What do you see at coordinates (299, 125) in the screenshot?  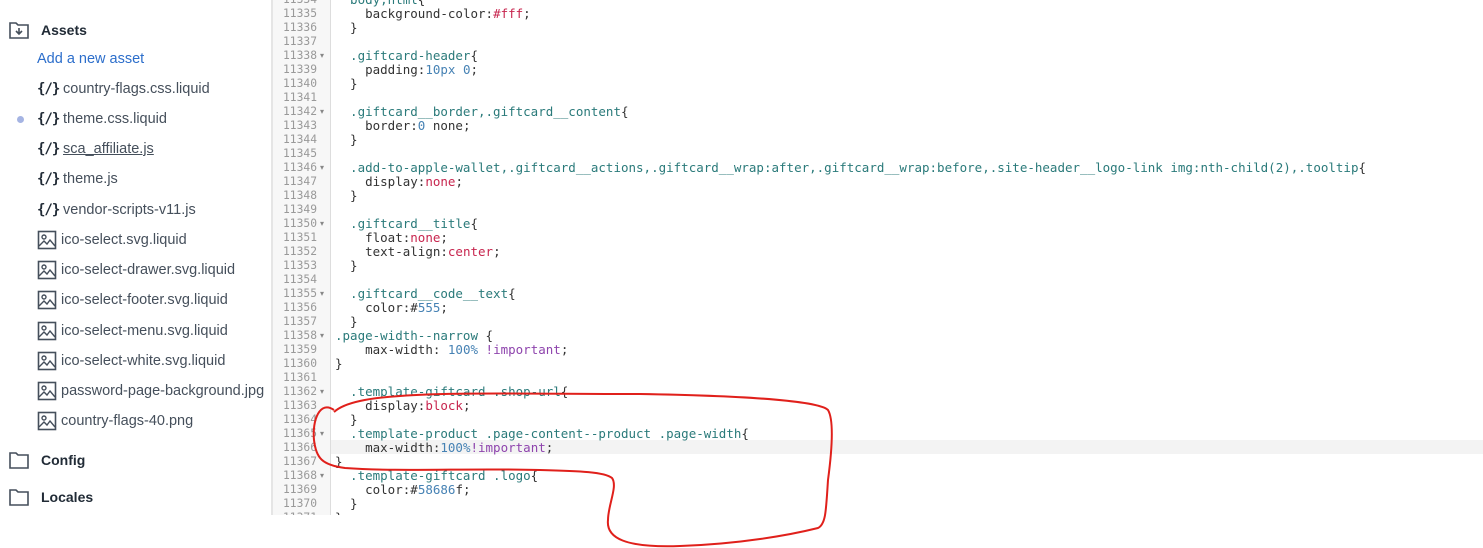 I see `line-number: 11343` at bounding box center [299, 125].